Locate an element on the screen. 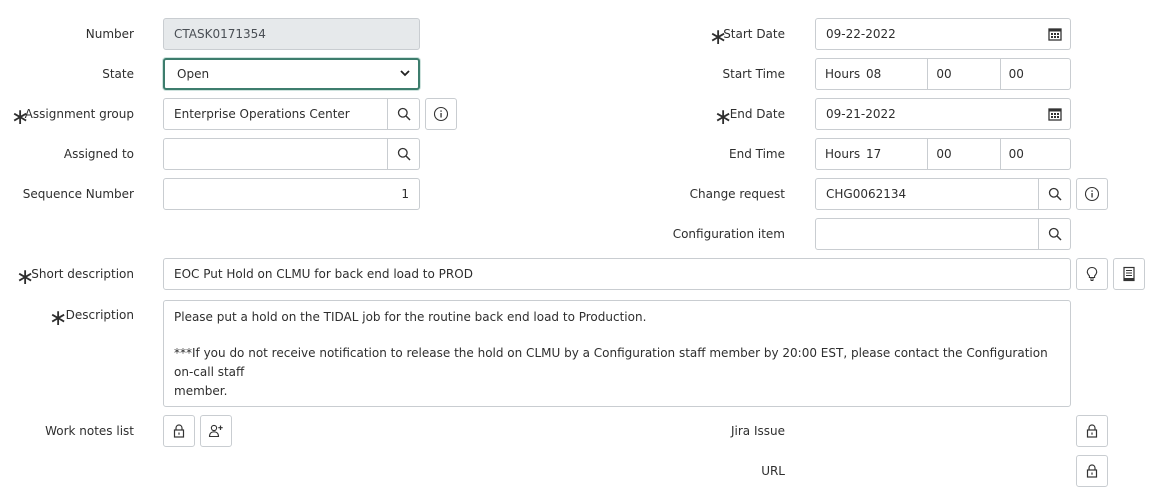  configuration-item-label: Configuration item is located at coordinates (728, 234).